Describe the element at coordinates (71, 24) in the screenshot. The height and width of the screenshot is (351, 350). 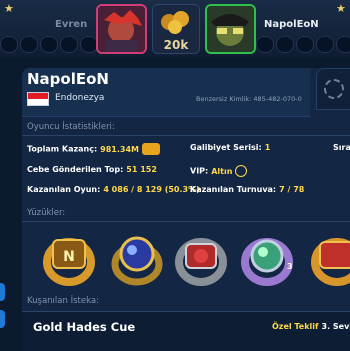
I see `opponent-name: Evren` at that location.